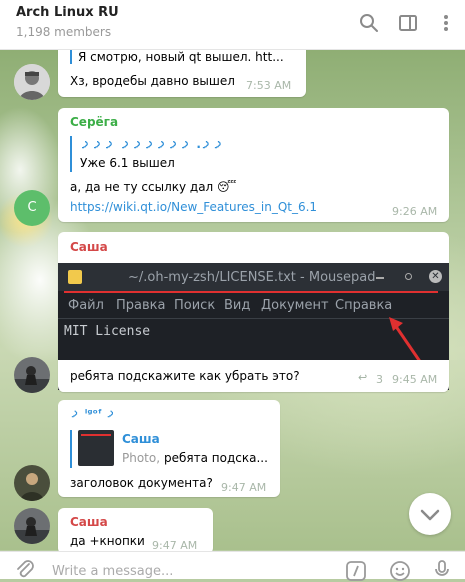 This screenshot has width=465, height=582. I want to click on microphone-icon, so click(442, 570).